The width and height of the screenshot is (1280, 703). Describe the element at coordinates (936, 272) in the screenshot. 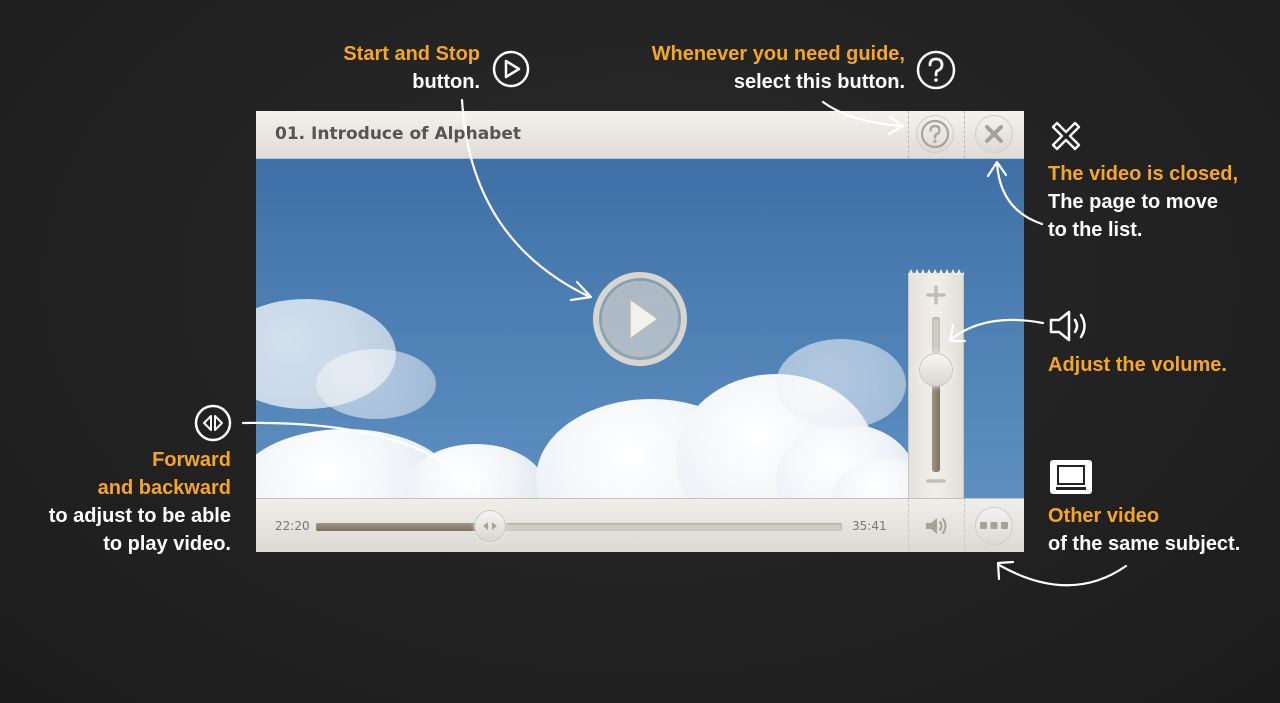

I see `zigzag-edge` at that location.